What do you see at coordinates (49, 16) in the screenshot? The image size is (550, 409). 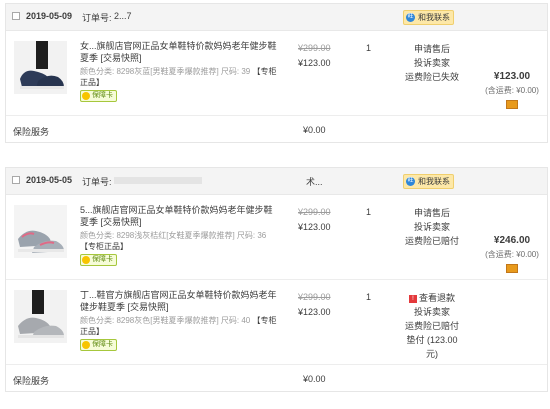 I see `order-date: 2019-05-09` at bounding box center [49, 16].